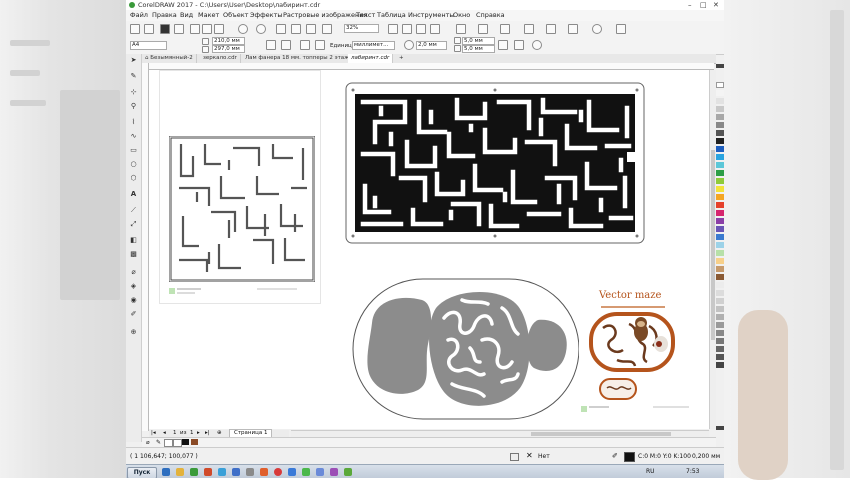  I want to click on landscape-icon, so click(286, 45).